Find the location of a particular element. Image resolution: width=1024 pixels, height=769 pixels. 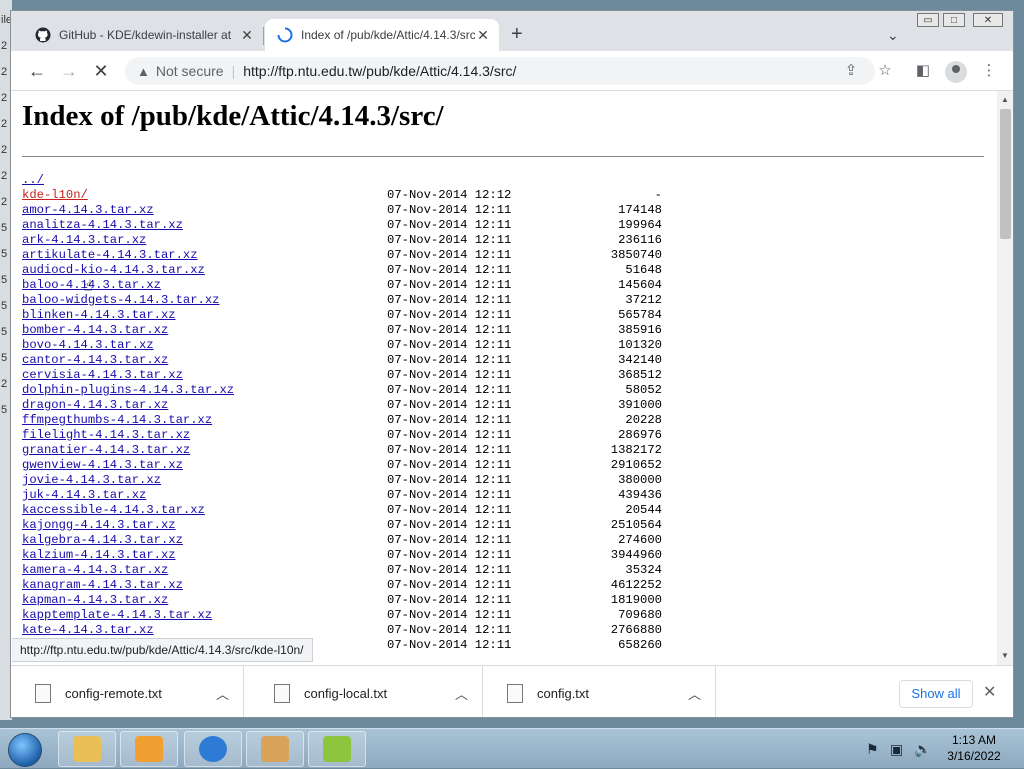

file-link: kanagram-4.14.3.tar.xz is located at coordinates (102, 585).